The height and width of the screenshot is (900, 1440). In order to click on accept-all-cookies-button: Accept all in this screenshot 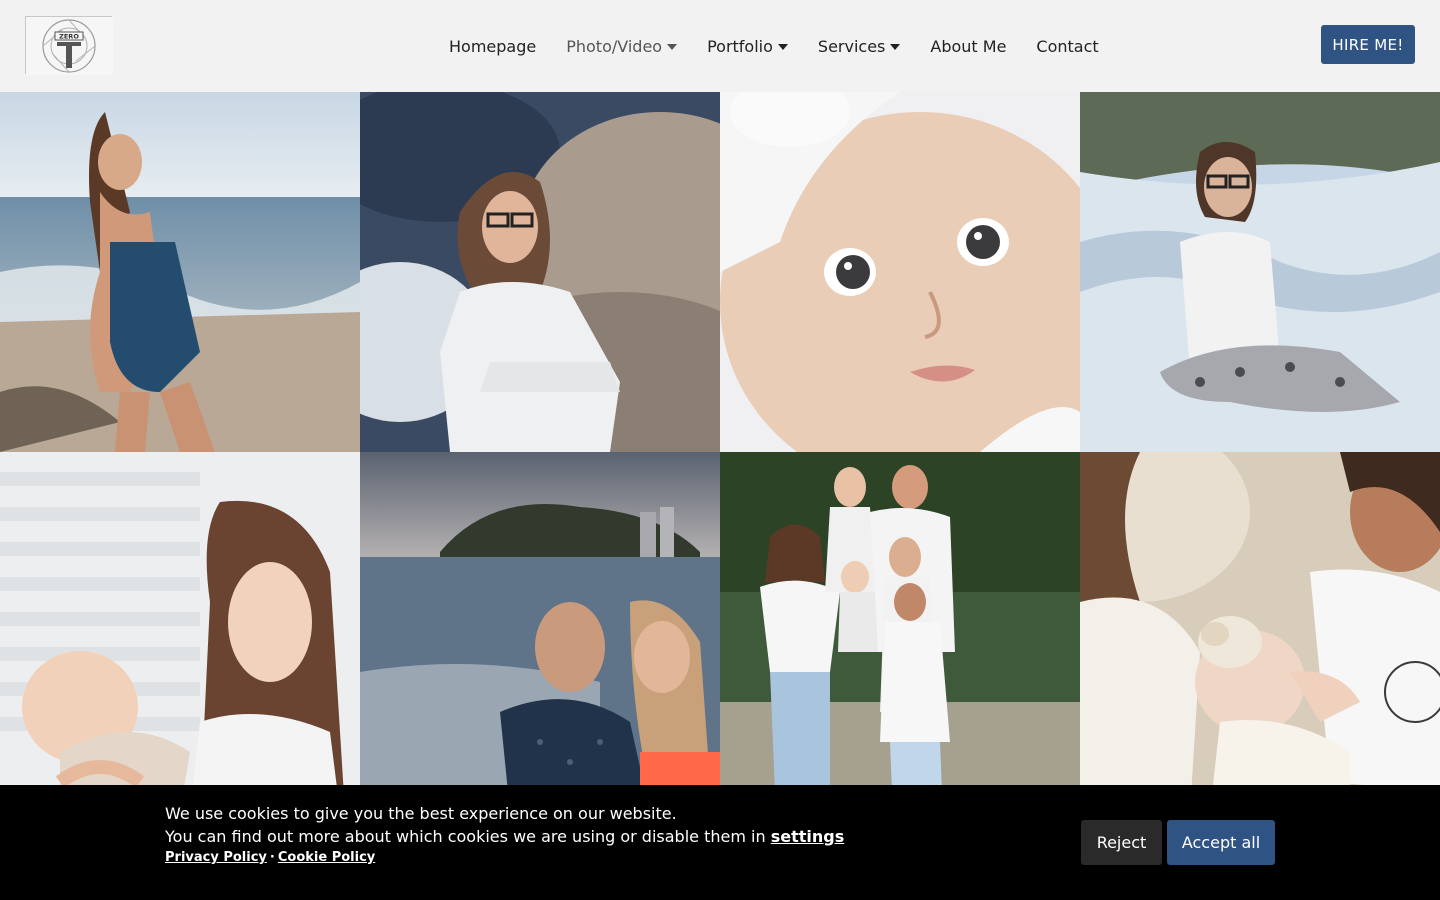, I will do `click(1221, 842)`.